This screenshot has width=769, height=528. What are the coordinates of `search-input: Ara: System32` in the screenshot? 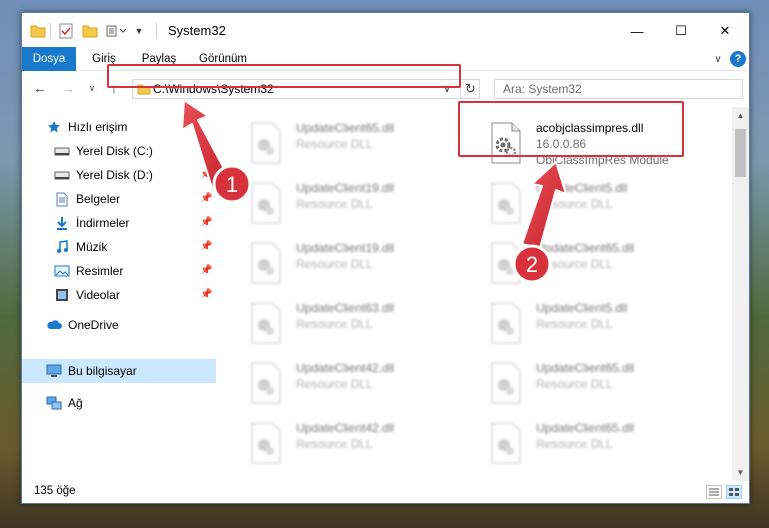 It's located at (618, 89).